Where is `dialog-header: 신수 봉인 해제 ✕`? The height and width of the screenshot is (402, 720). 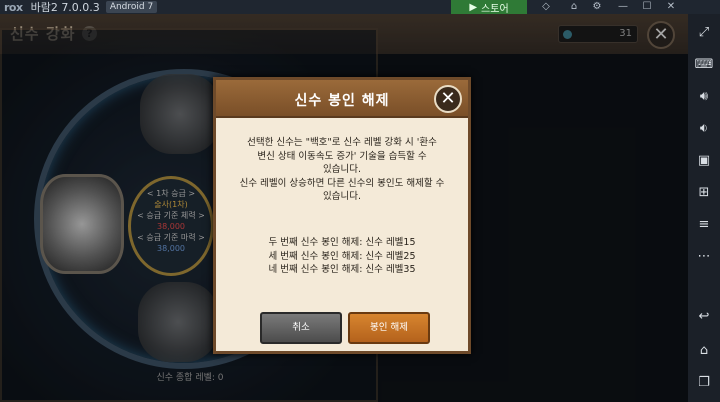 dialog-header: 신수 봉인 해제 ✕ is located at coordinates (342, 99).